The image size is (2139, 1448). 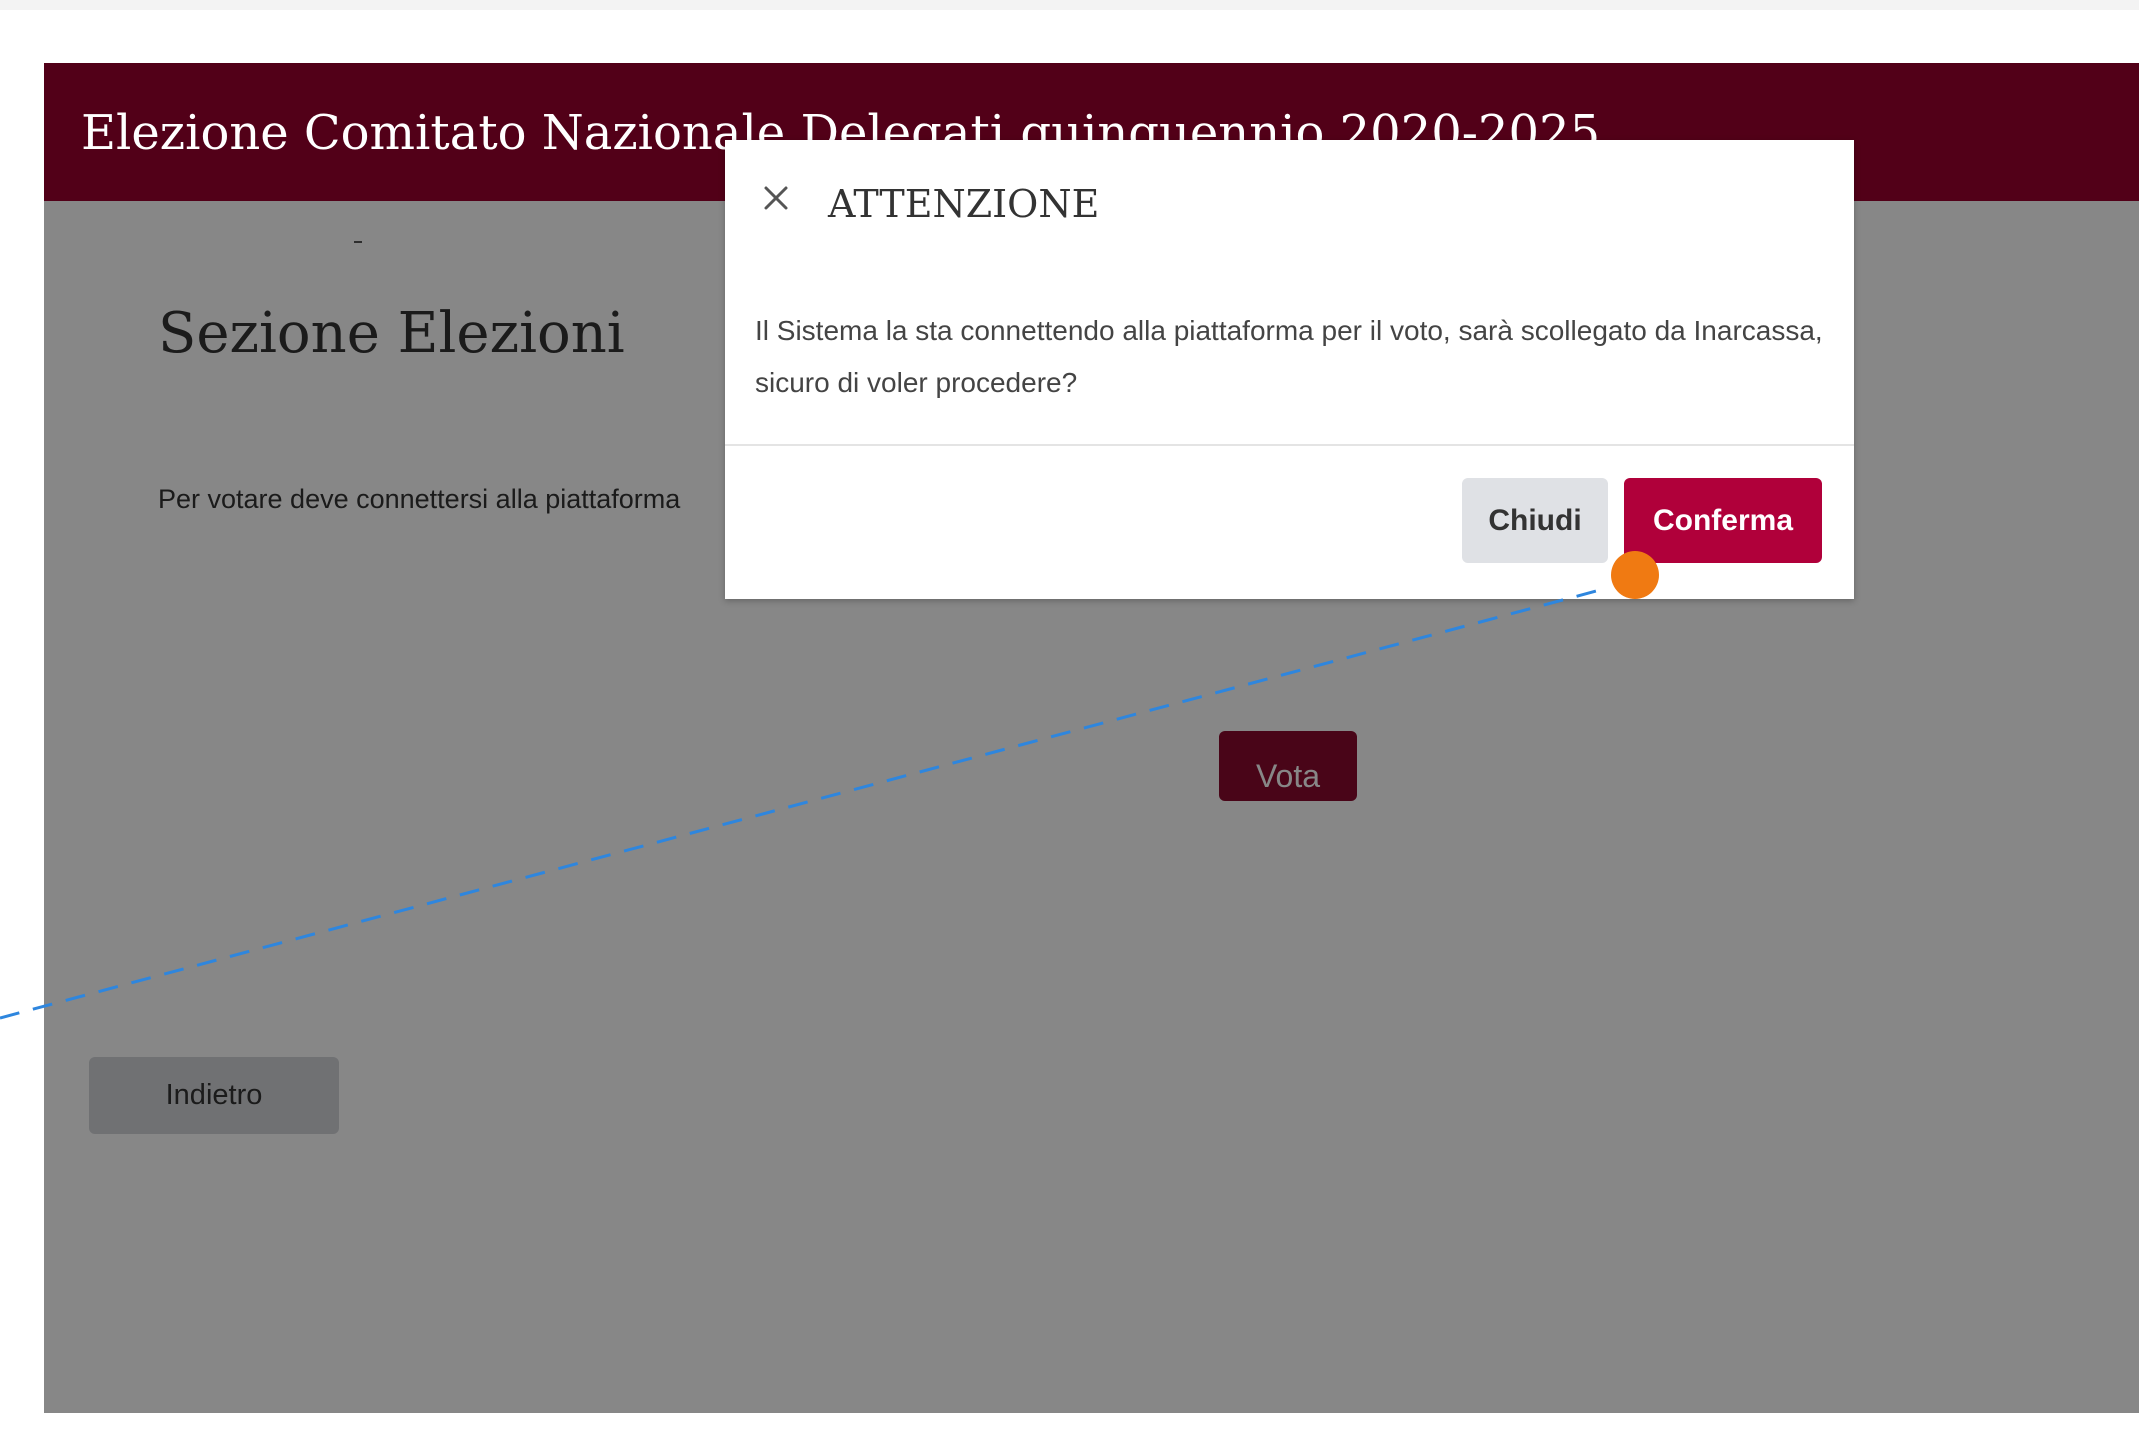 I want to click on dialog-divider, so click(x=1289, y=445).